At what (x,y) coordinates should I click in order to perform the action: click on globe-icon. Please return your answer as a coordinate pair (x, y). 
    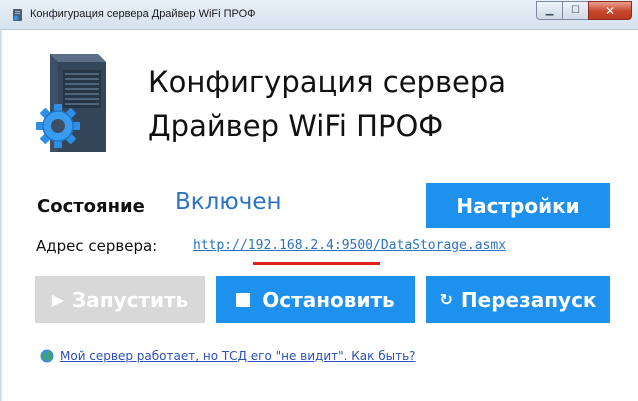
    Looking at the image, I should click on (47, 356).